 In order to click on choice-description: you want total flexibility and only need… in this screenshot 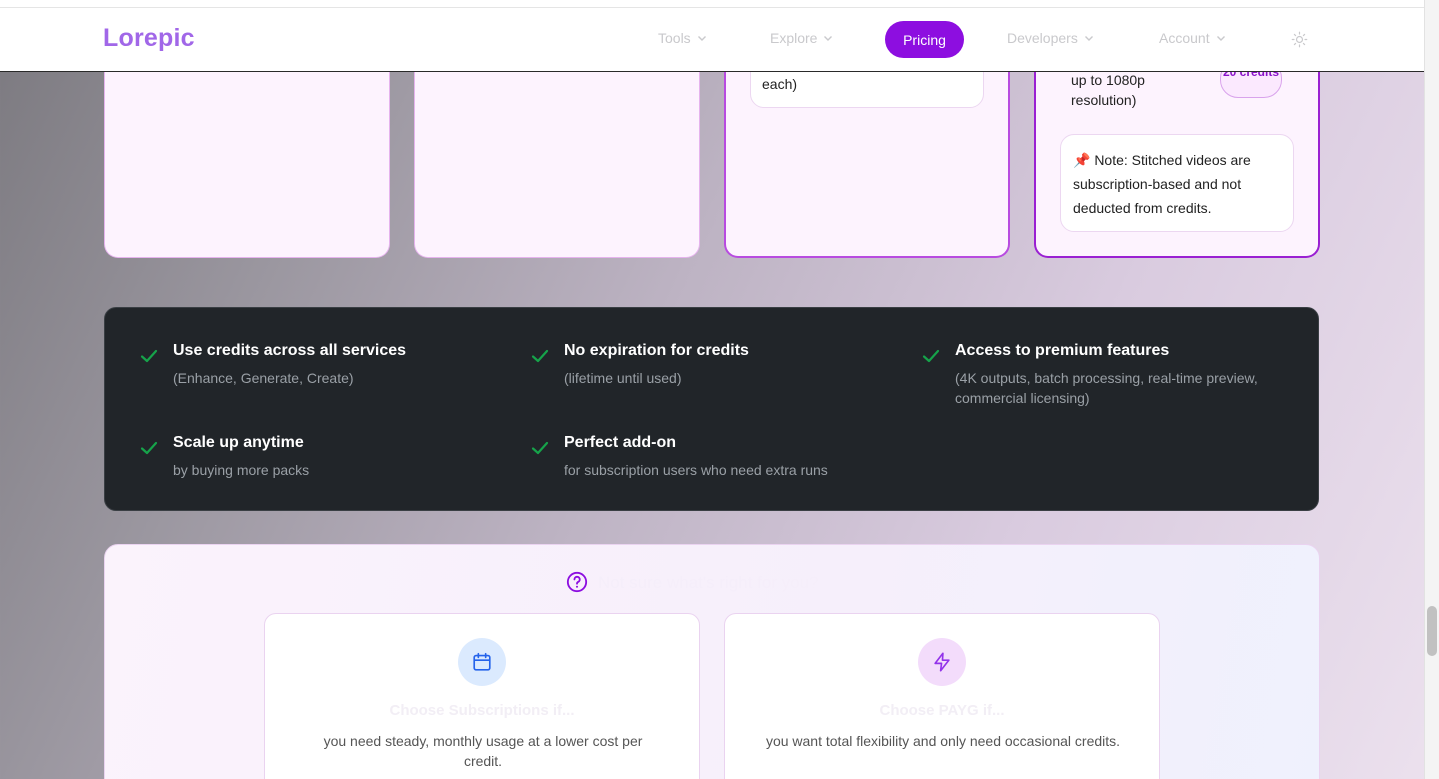, I will do `click(943, 741)`.